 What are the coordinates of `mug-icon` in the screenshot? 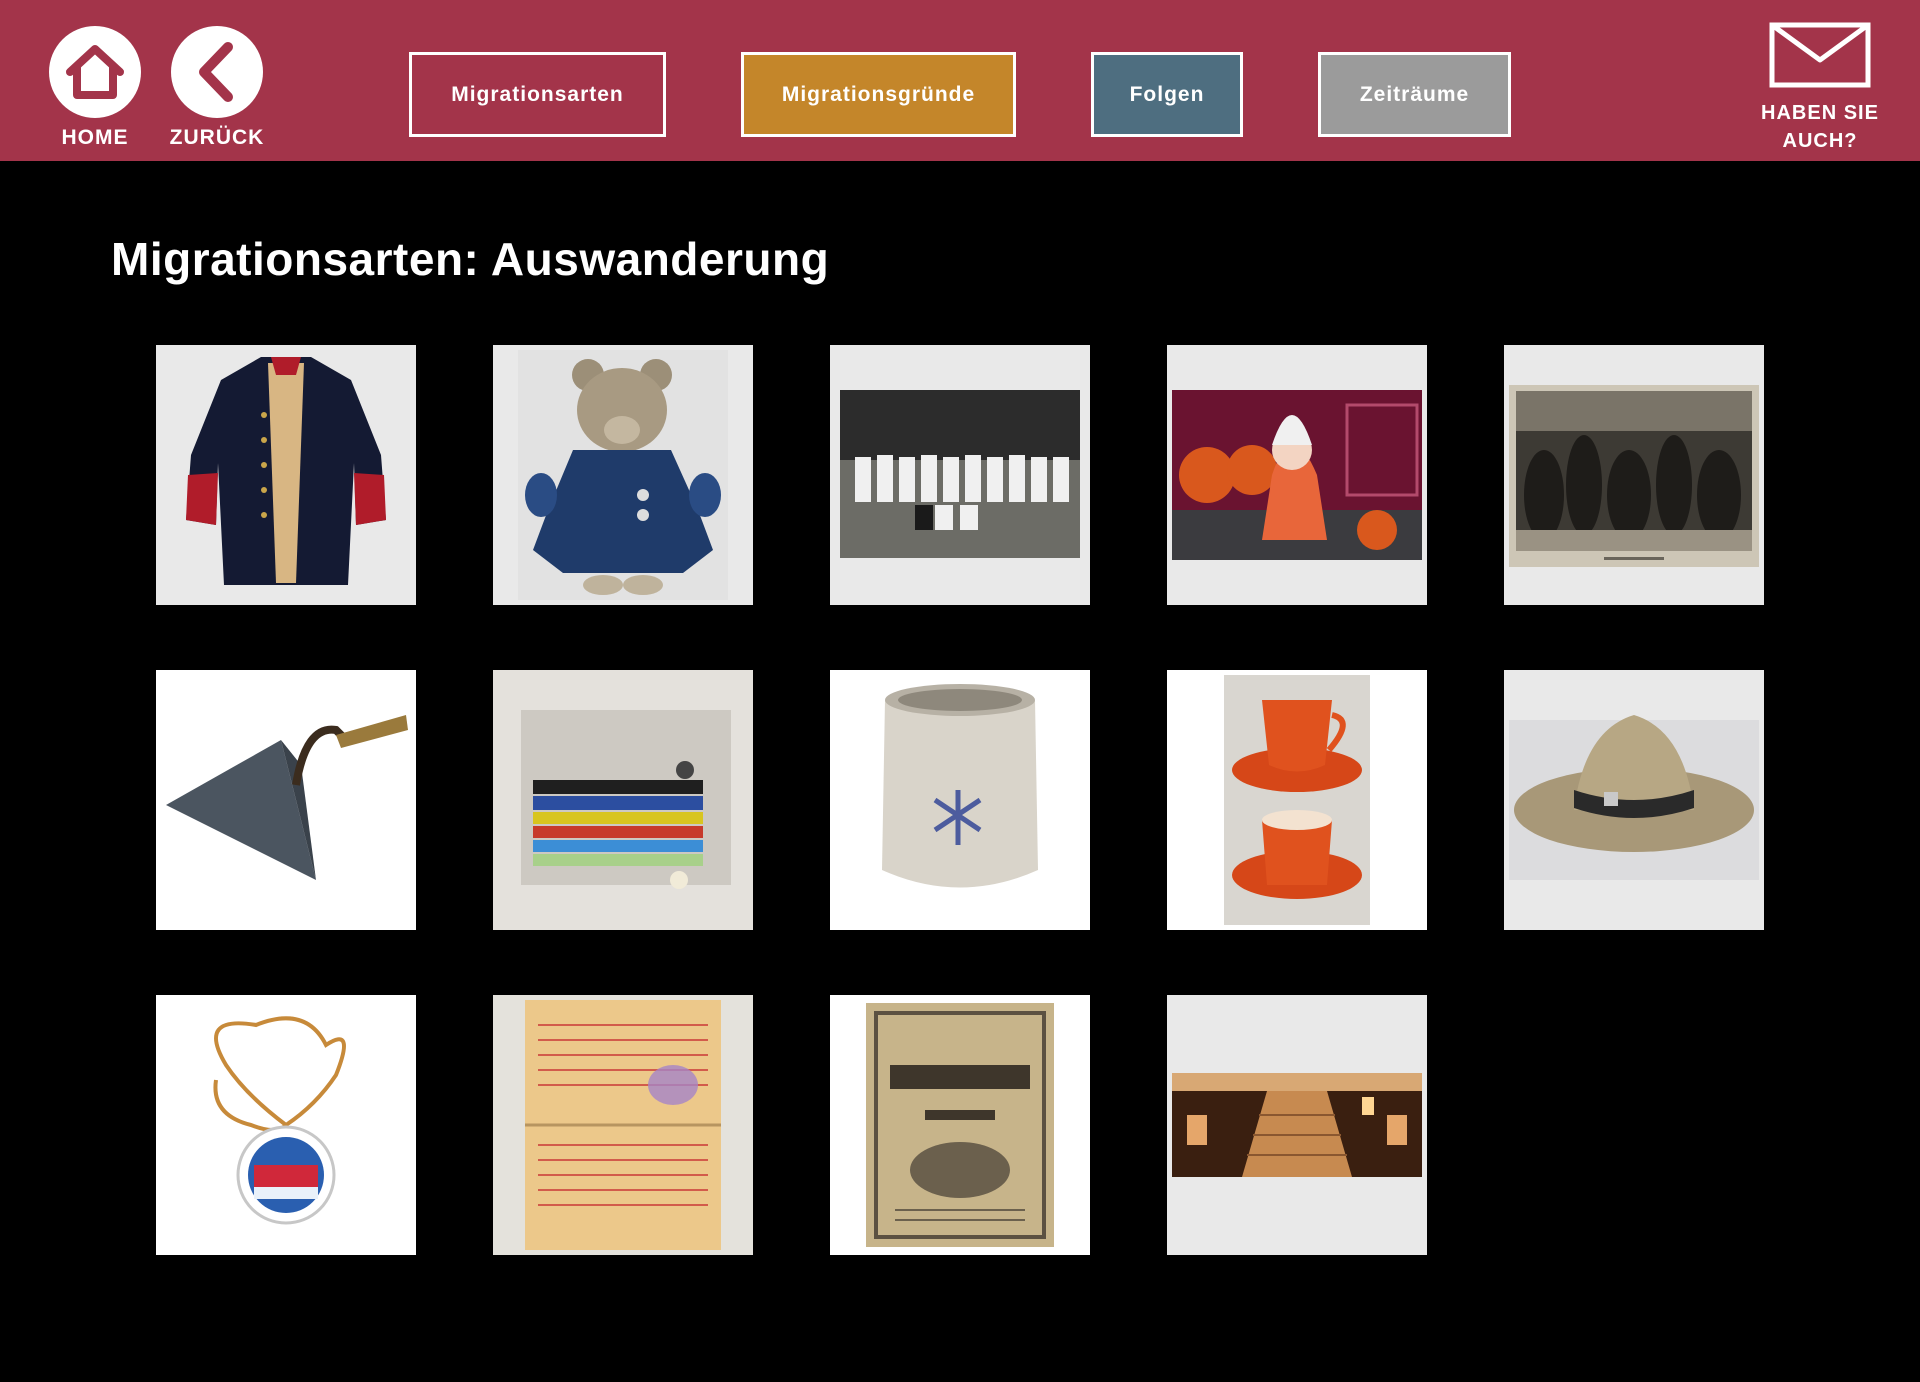 It's located at (960, 800).